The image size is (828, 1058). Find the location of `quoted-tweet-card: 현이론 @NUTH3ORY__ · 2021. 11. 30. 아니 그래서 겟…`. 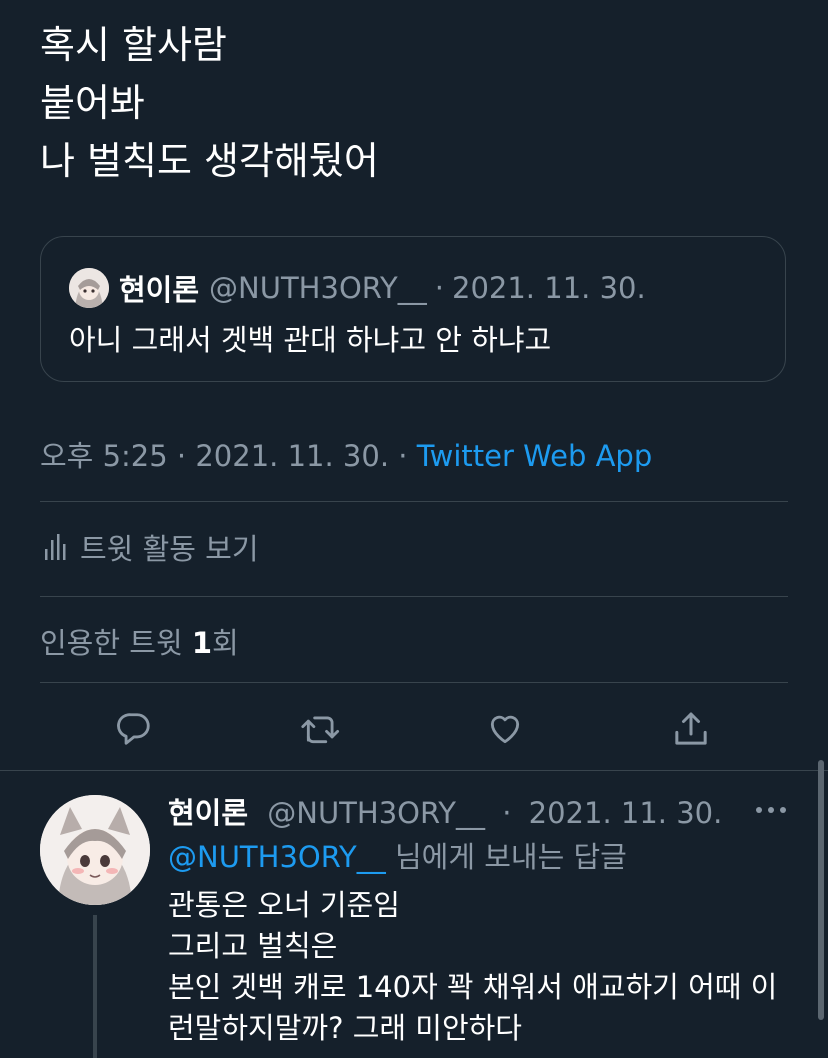

quoted-tweet-card: 현이론 @NUTH3ORY__ · 2021. 11. 30. 아니 그래서 겟… is located at coordinates (413, 309).